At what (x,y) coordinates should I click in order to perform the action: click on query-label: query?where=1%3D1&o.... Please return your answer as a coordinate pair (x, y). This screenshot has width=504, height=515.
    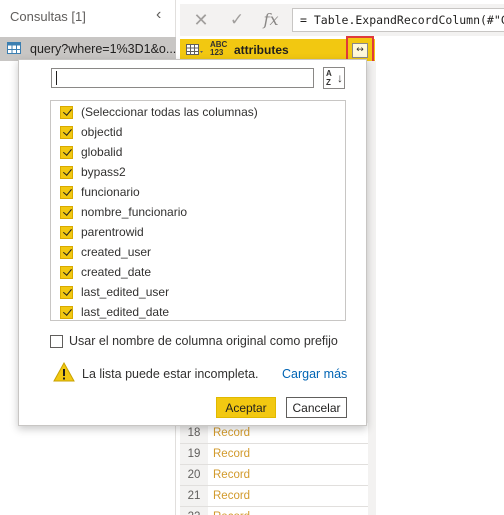
    Looking at the image, I should click on (103, 49).